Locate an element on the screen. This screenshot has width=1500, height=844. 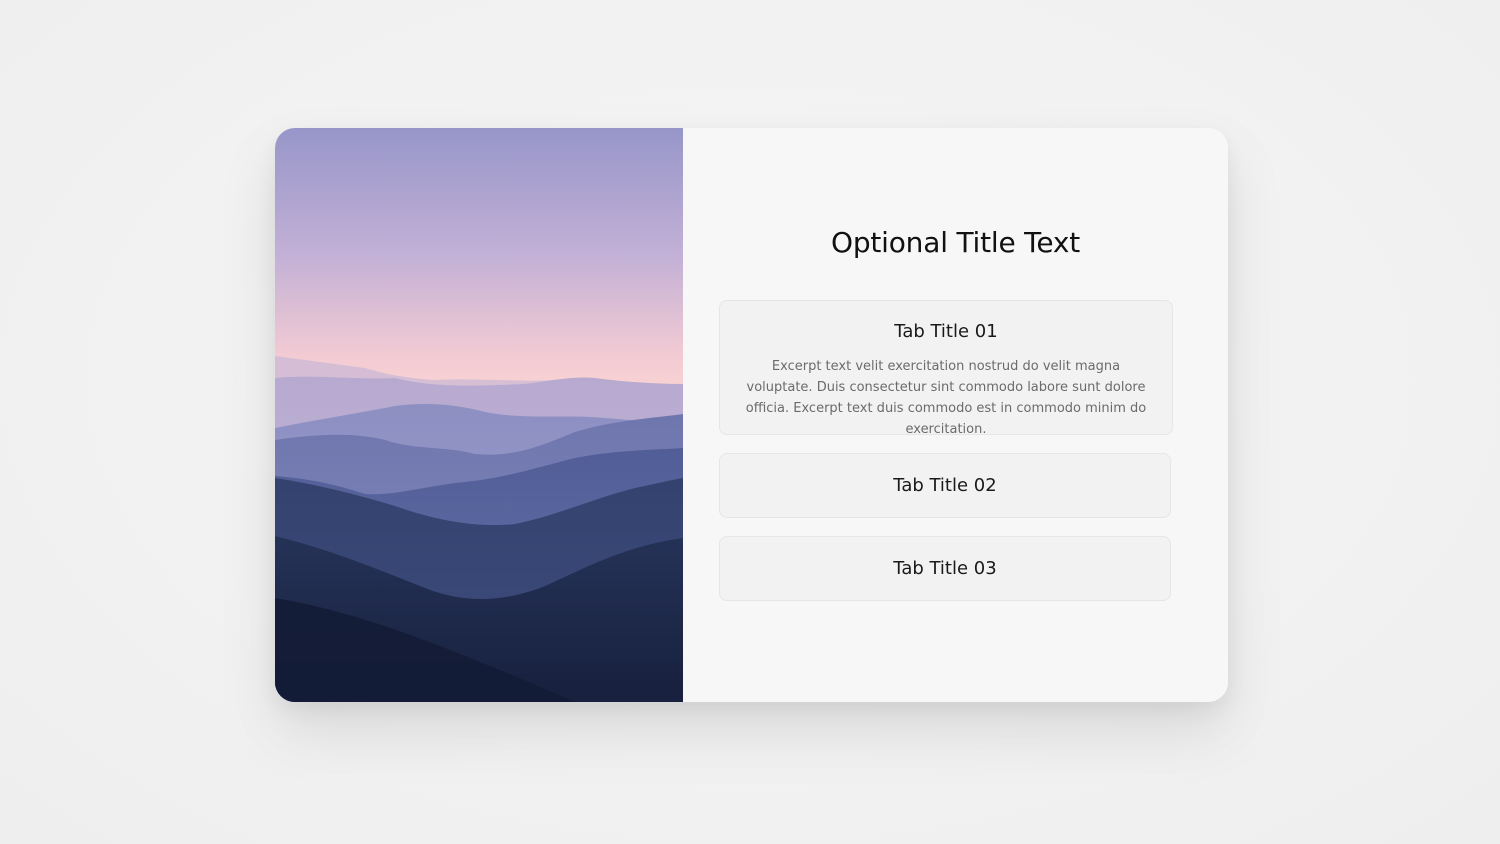
tab-02: Tab Title 02 is located at coordinates (945, 485).